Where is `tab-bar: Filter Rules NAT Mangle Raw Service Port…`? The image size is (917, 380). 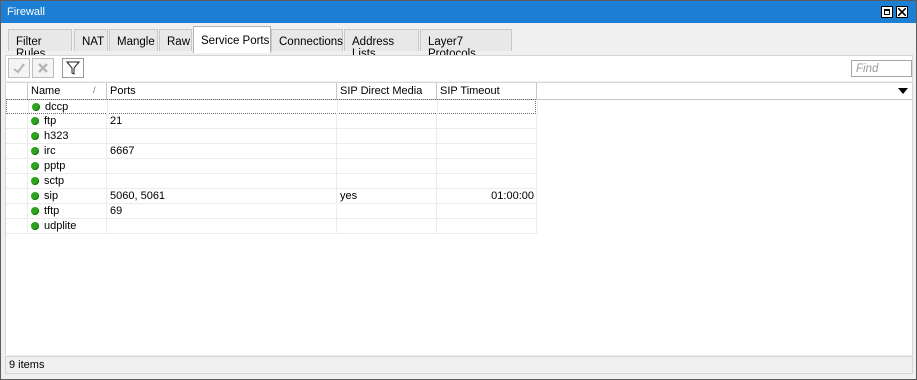
tab-bar: Filter Rules NAT Mangle Raw Service Port… is located at coordinates (458, 41).